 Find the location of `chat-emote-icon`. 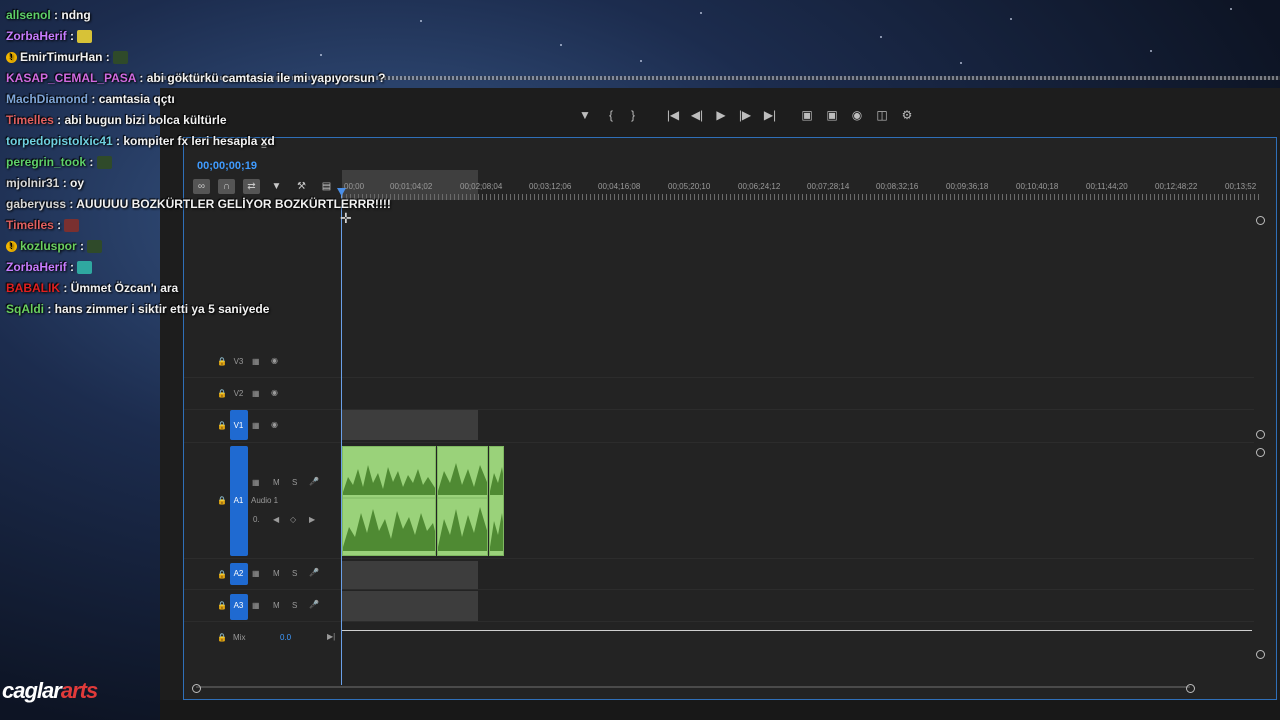

chat-emote-icon is located at coordinates (95, 247).